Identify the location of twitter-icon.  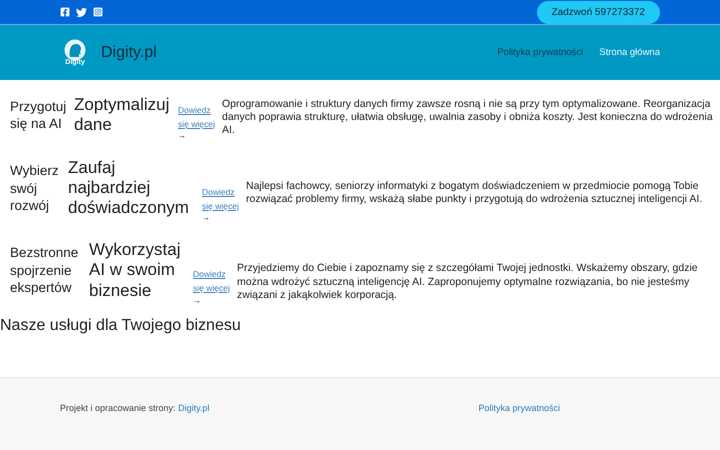
(81, 12).